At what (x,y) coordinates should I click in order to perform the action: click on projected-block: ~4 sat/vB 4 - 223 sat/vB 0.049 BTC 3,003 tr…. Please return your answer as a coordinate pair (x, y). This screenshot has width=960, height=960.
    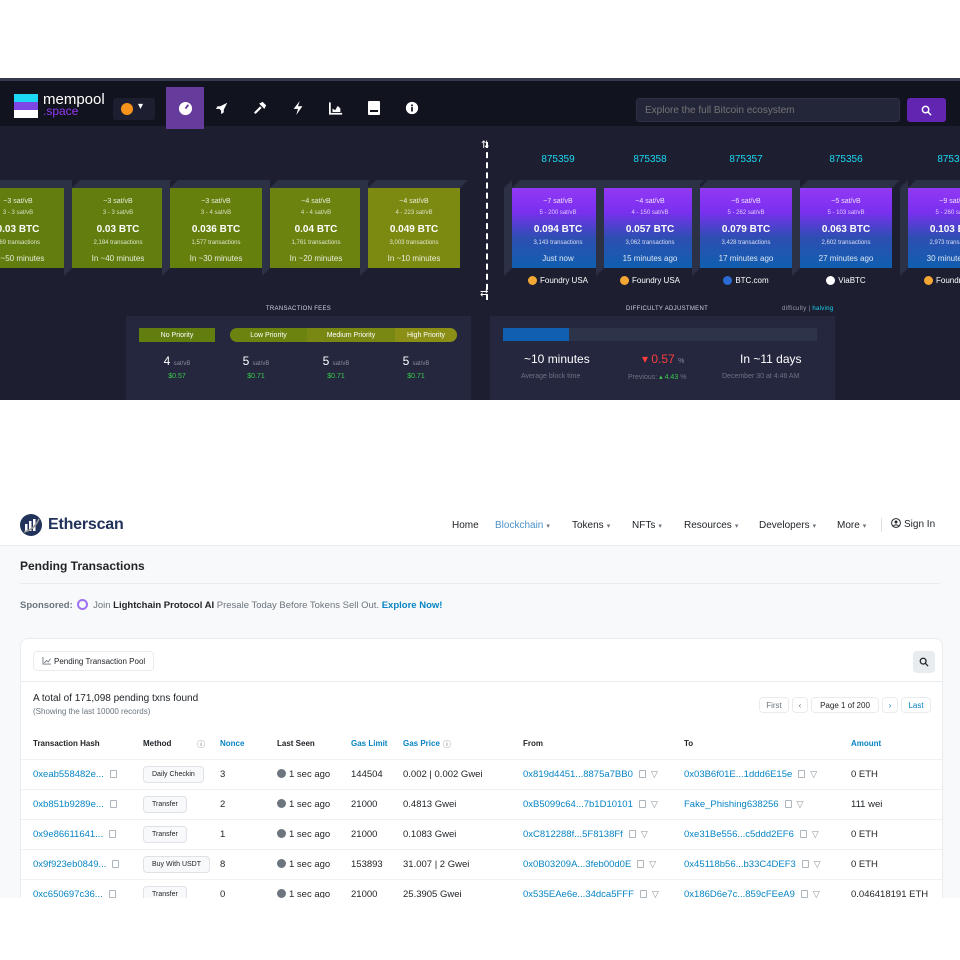
    Looking at the image, I should click on (414, 228).